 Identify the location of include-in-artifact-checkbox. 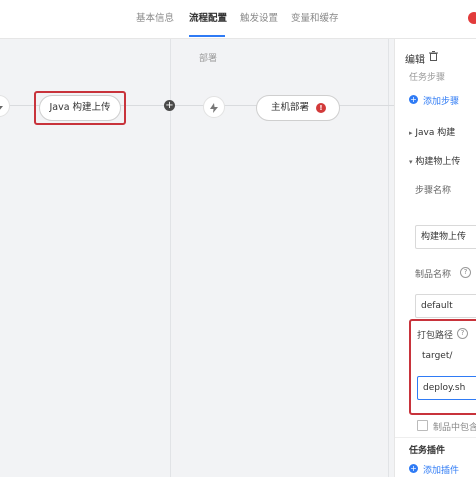
(422, 425).